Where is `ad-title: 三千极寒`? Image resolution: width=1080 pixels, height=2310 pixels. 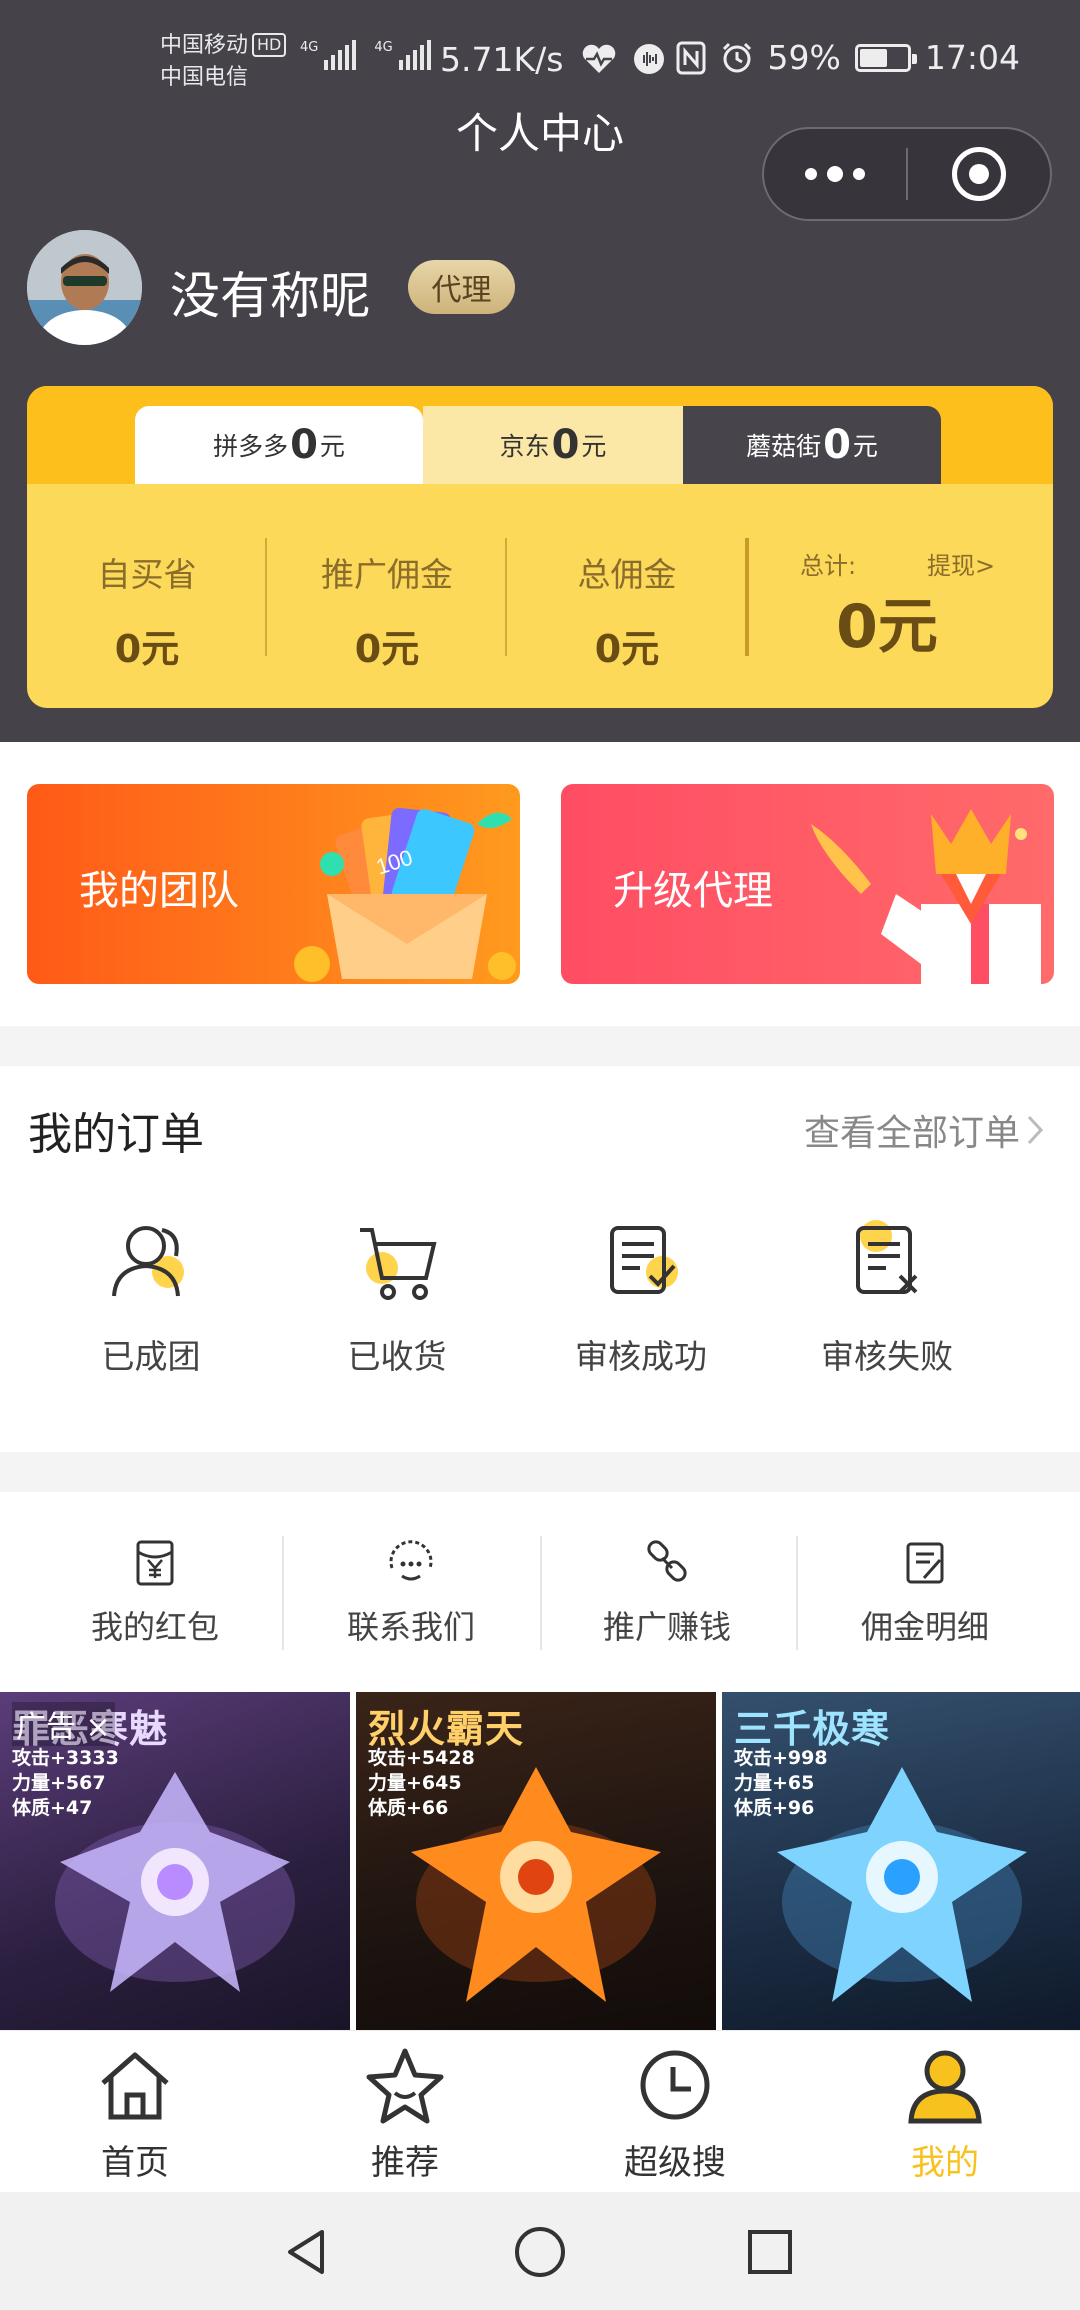 ad-title: 三千极寒 is located at coordinates (812, 1729).